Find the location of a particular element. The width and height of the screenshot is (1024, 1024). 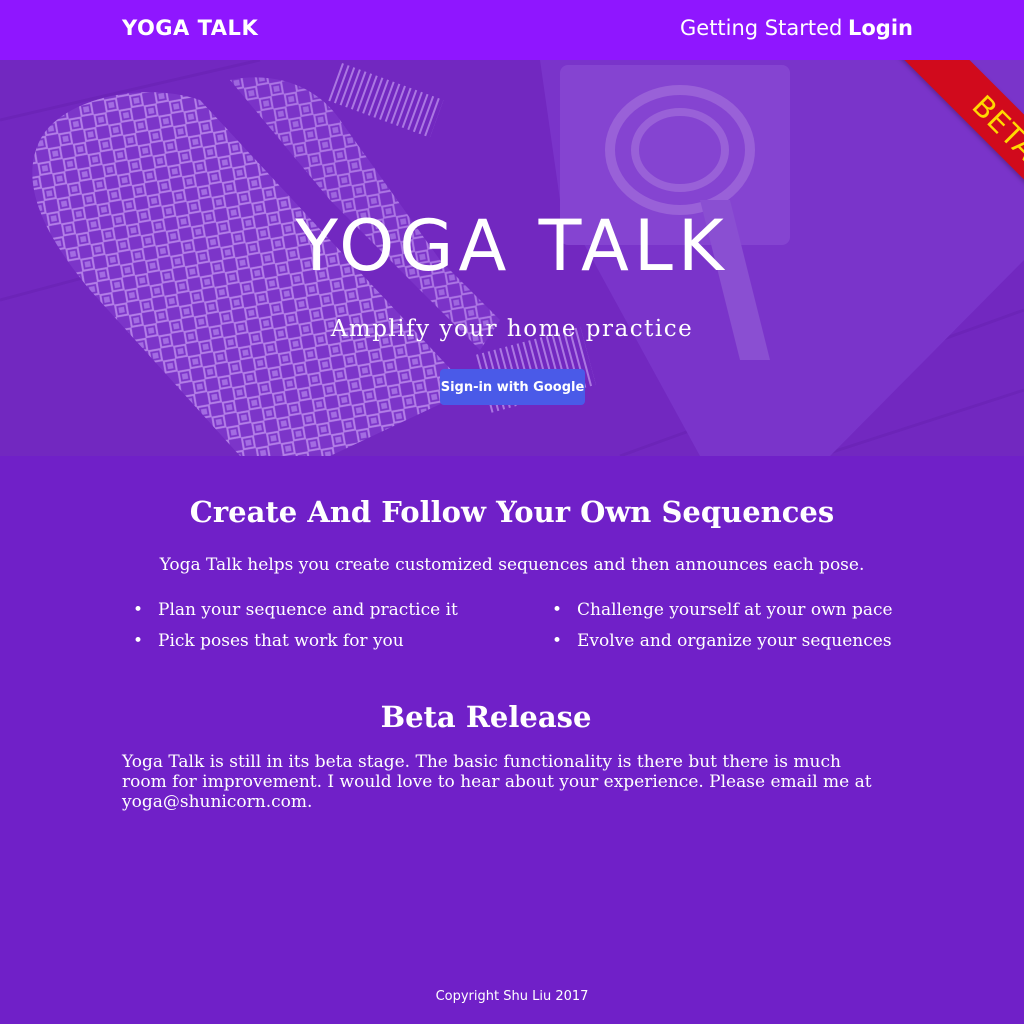

sequences-heading: Create And Follow Your Own Sequences is located at coordinates (512, 512).